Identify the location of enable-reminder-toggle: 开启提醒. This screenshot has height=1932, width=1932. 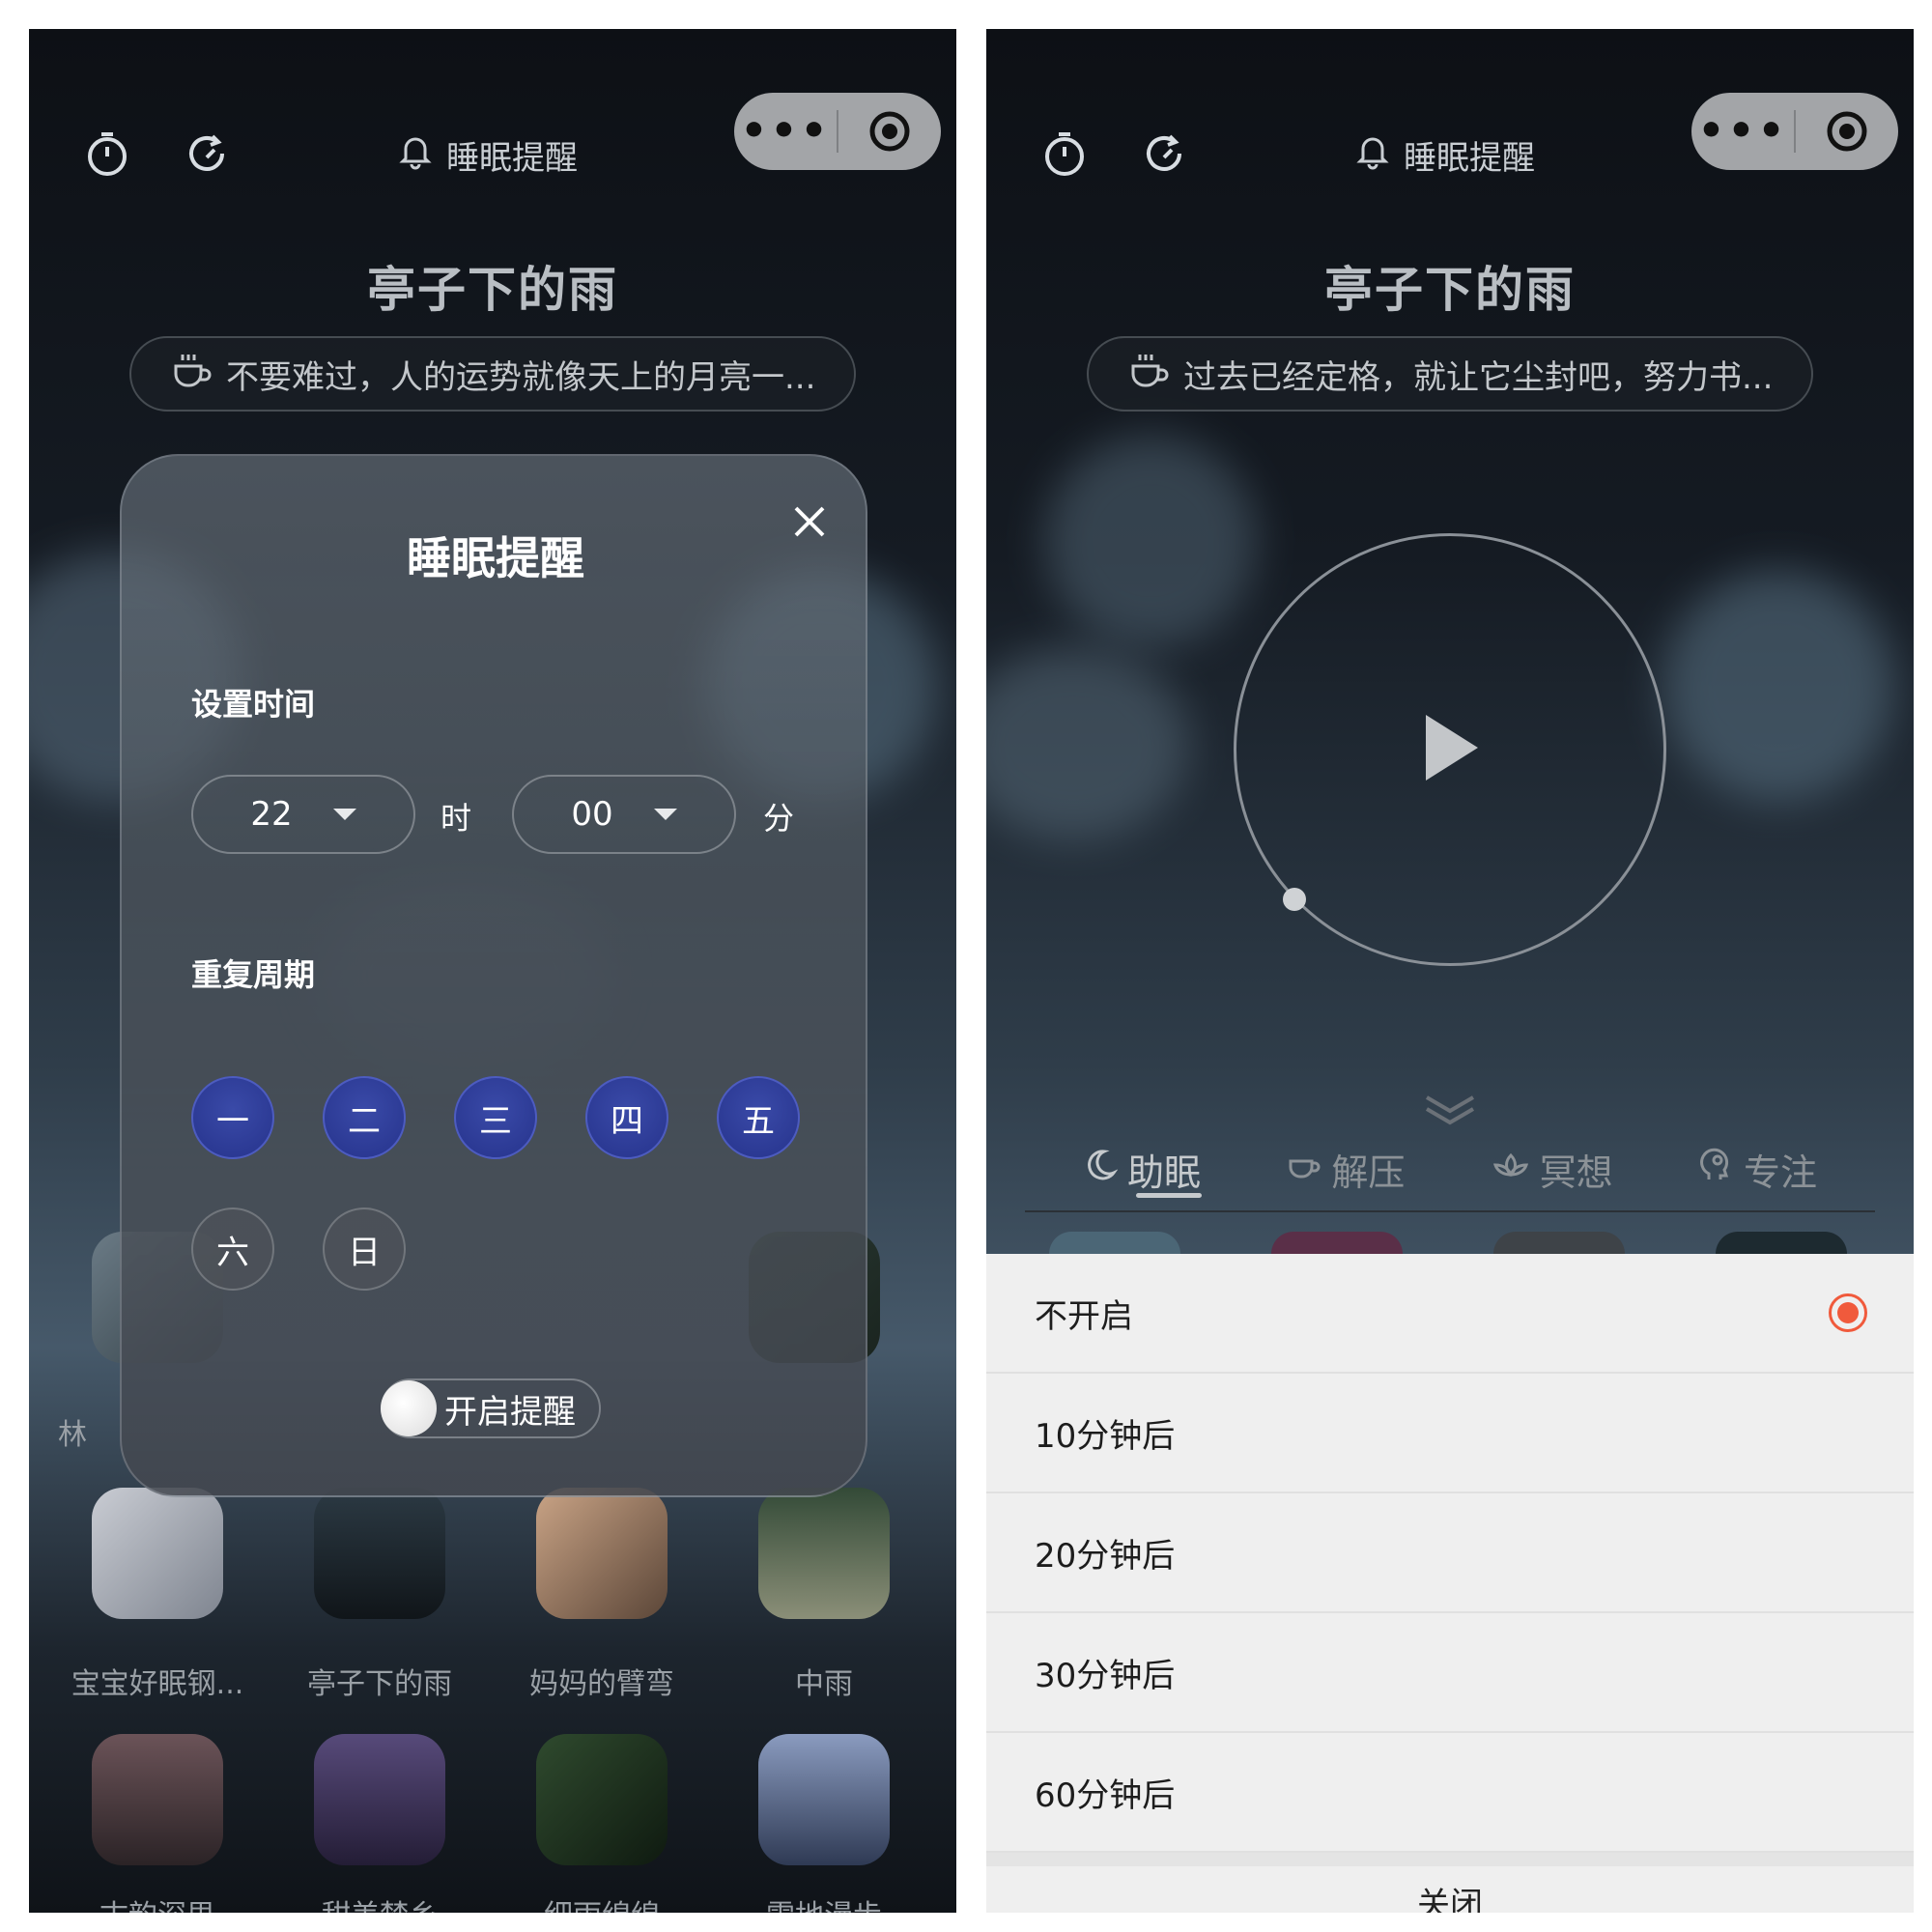
(491, 1408).